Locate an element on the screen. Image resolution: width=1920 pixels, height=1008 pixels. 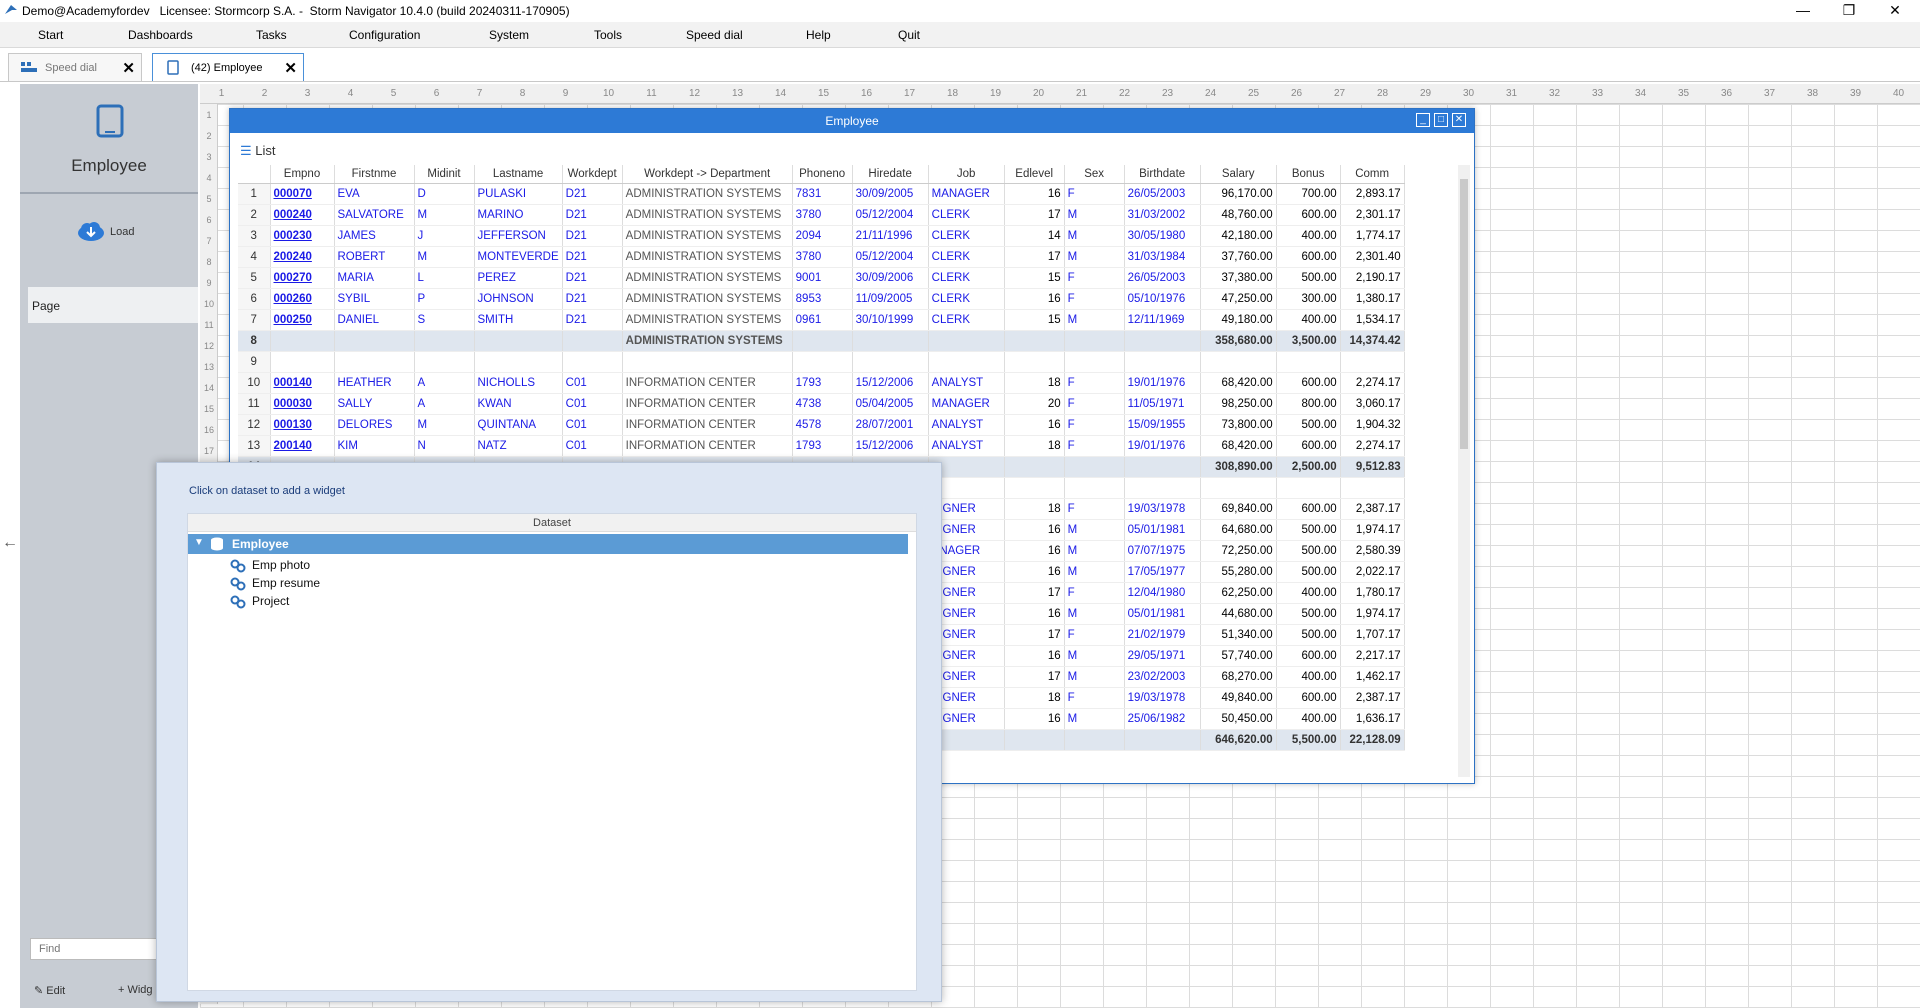
cloud-download-icon is located at coordinates (91, 231).